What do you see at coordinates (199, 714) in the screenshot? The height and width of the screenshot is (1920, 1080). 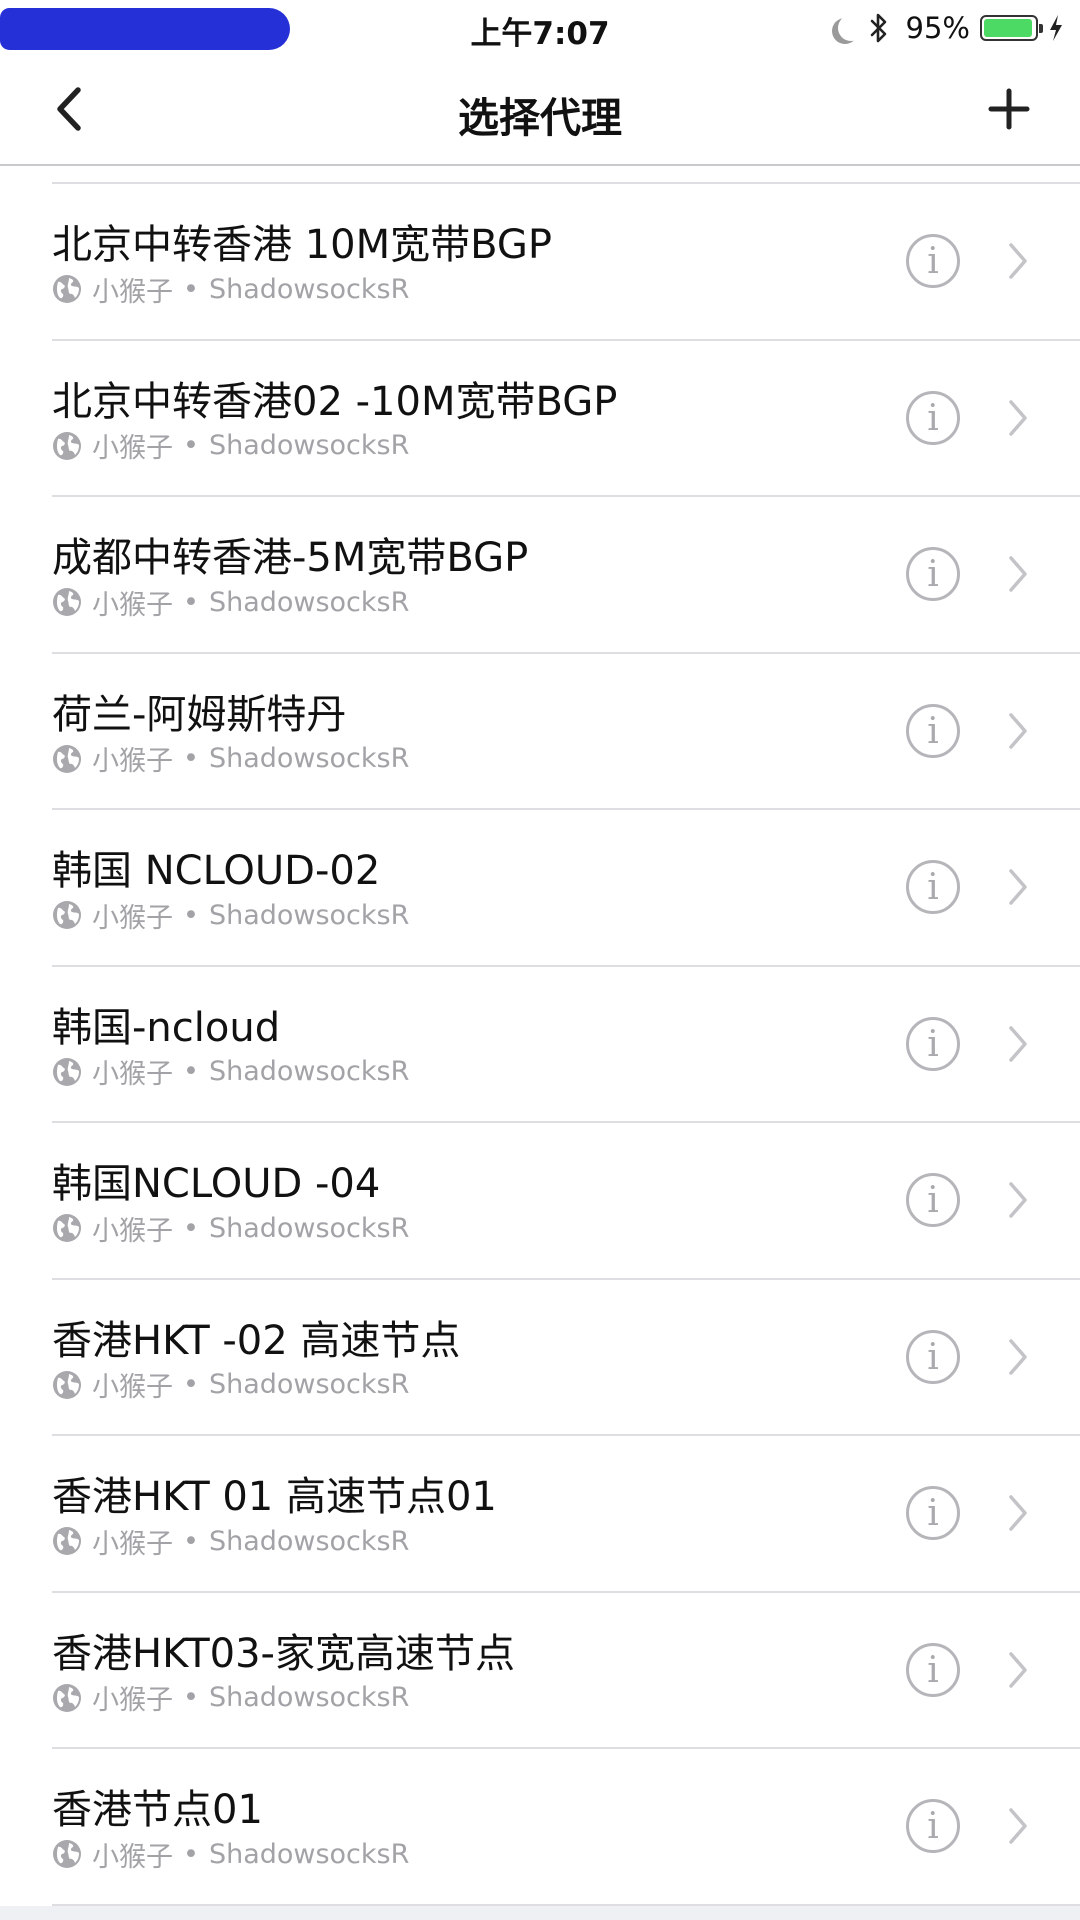 I see `proxy-name: 荷兰-阿姆斯特丹` at bounding box center [199, 714].